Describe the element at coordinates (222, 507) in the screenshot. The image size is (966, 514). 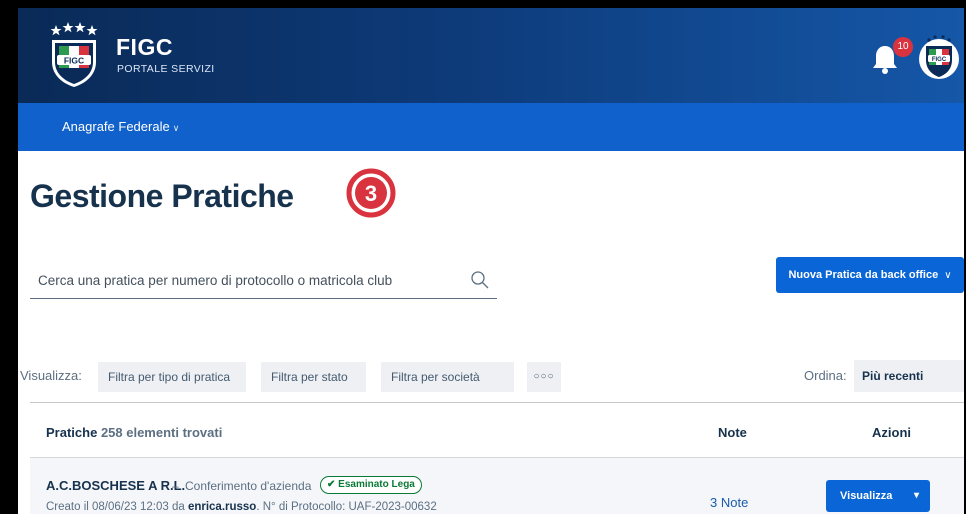
I see `row-meta-user: enrica.russo` at that location.